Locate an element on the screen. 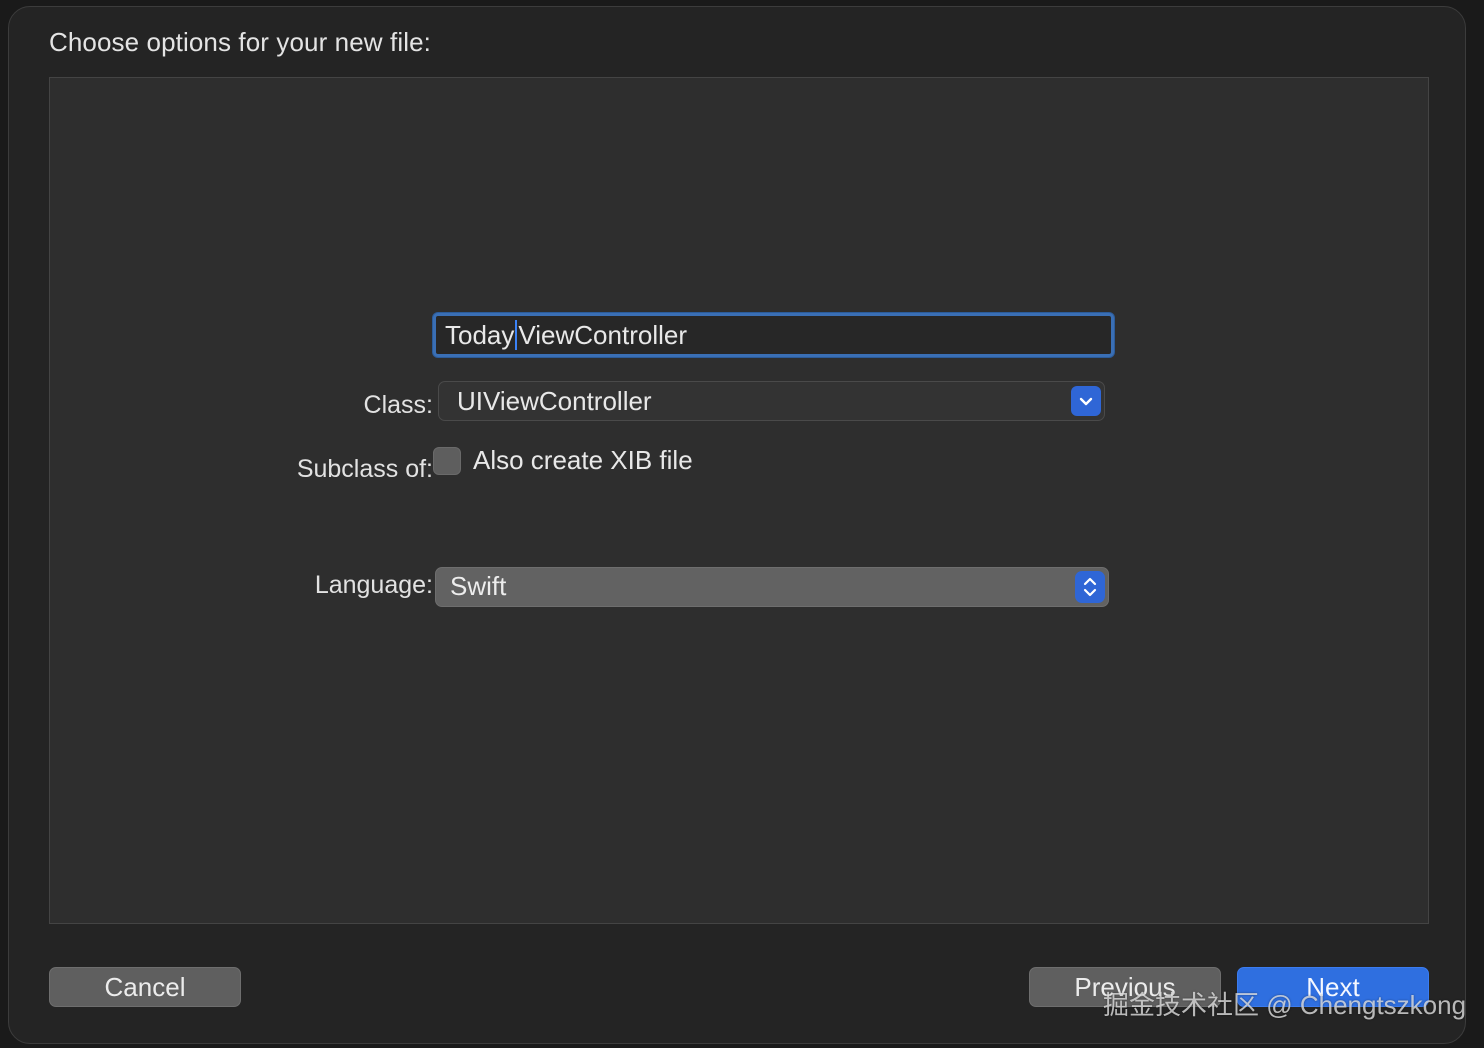  xib-checkbox-label: Also create XIB file is located at coordinates (583, 460).